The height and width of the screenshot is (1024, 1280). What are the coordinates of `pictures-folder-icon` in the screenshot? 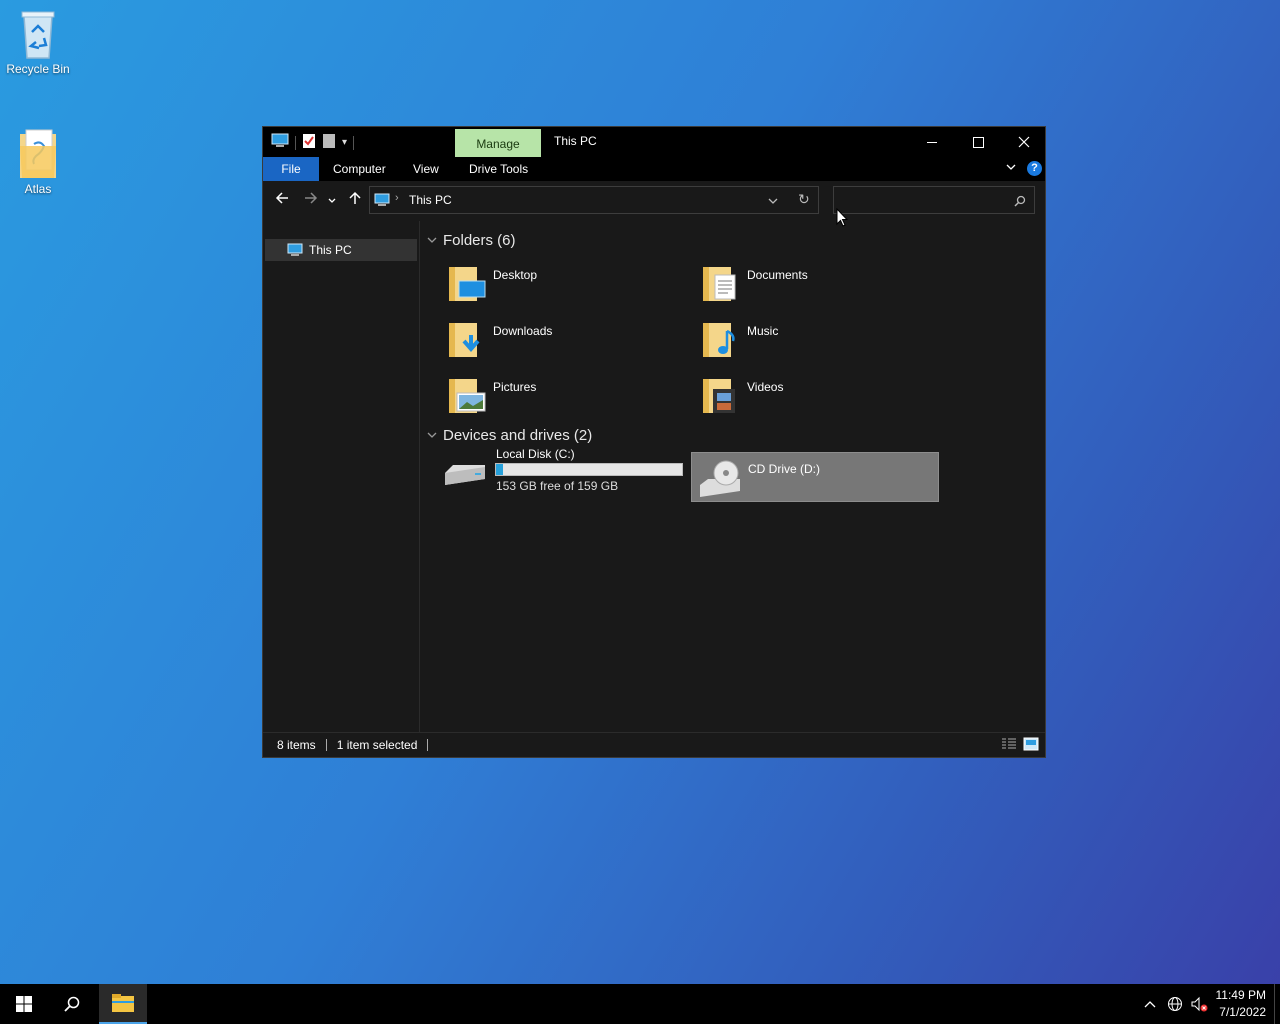 It's located at (467, 395).